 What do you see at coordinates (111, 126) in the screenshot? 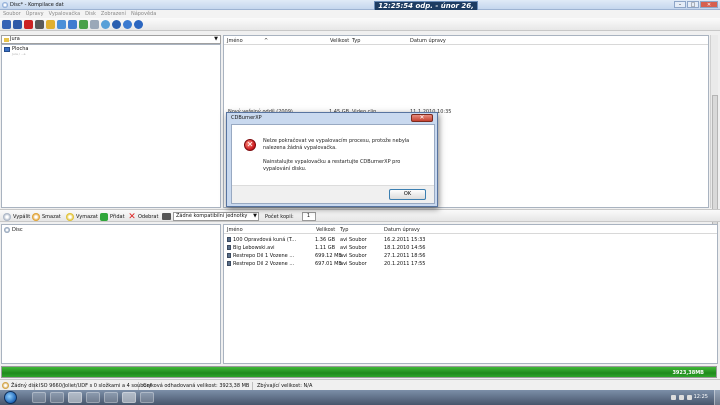
I see `folder-tree: Plocha Jura / ...a` at bounding box center [111, 126].